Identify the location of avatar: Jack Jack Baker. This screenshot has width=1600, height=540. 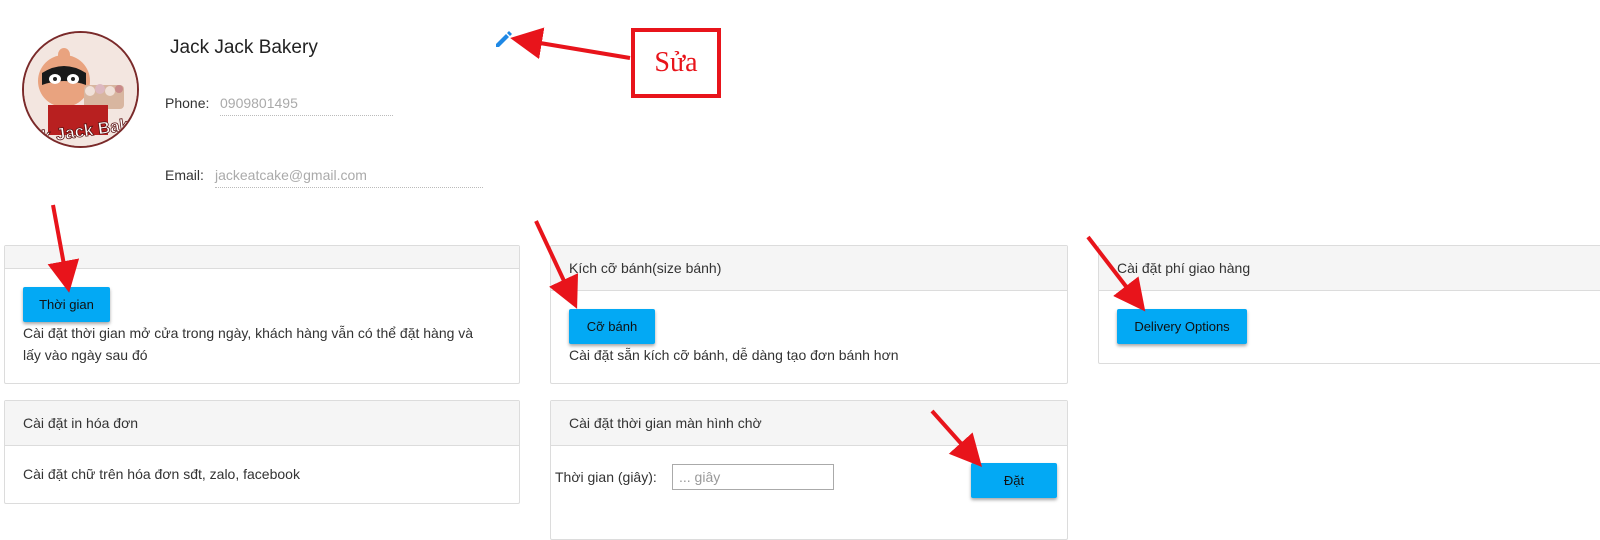
(80, 89).